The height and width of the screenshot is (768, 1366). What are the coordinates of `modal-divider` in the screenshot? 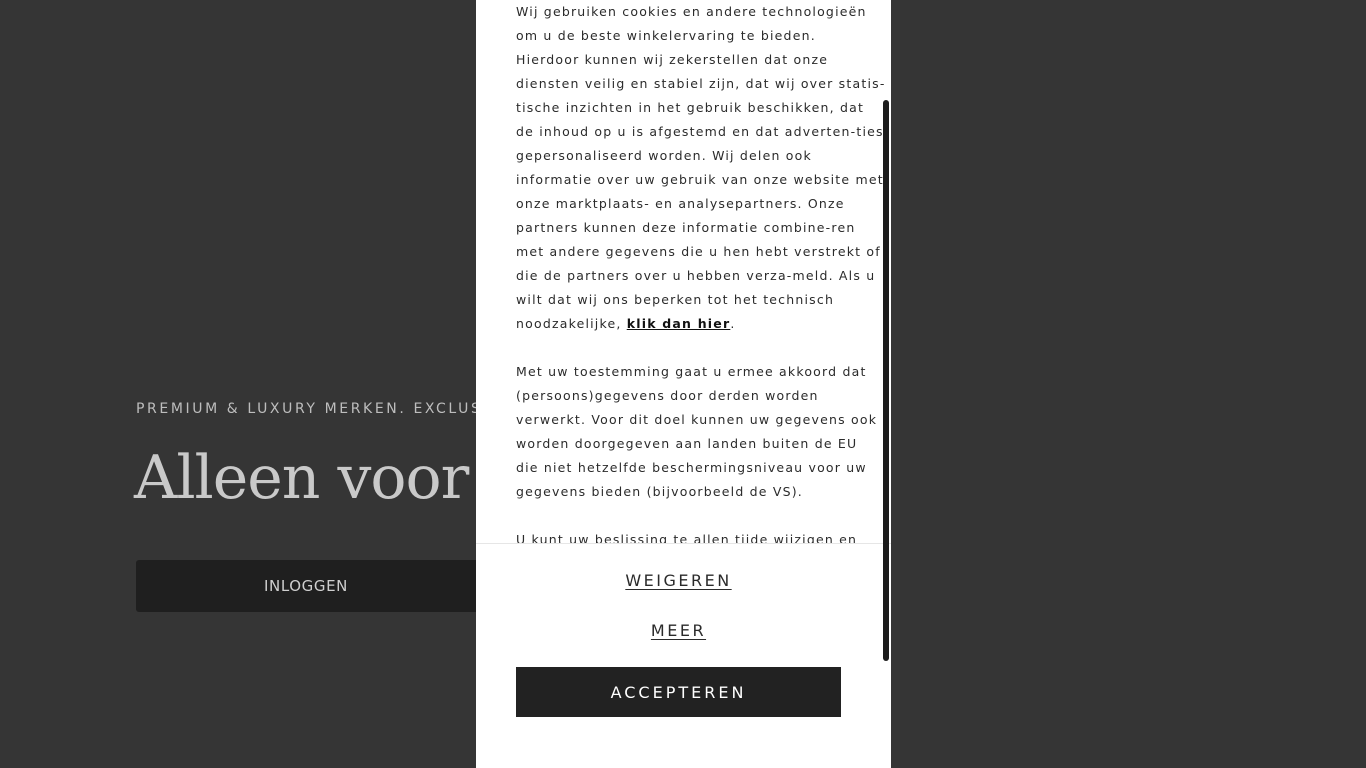 It's located at (683, 543).